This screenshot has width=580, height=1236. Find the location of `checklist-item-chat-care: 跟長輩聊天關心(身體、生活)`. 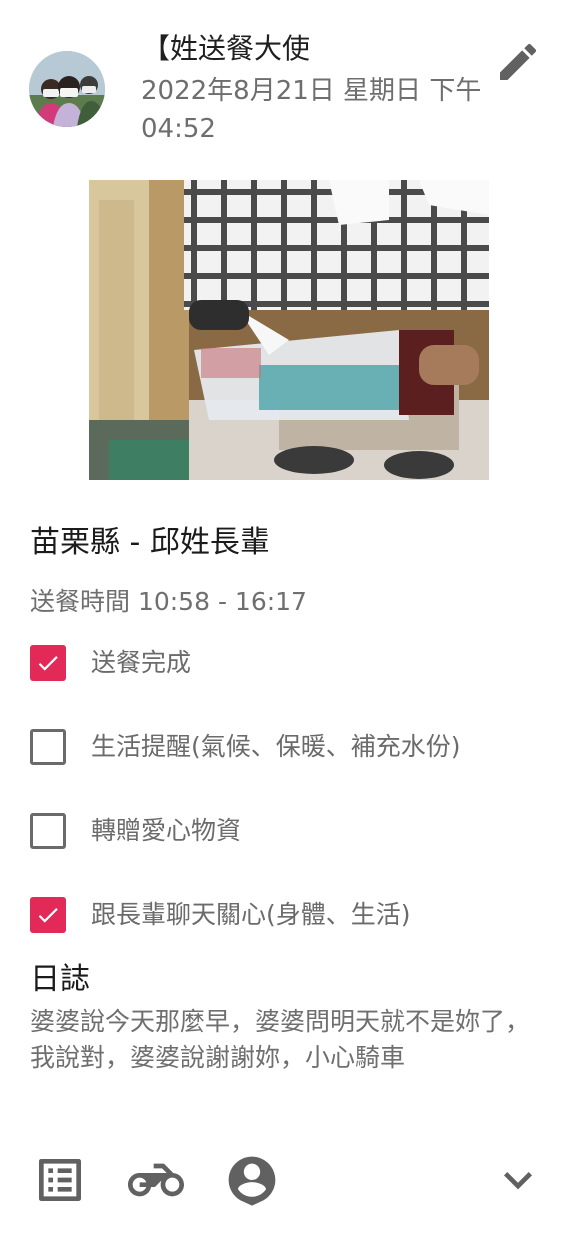

checklist-item-chat-care: 跟長輩聊天關心(身體、生活) is located at coordinates (290, 915).